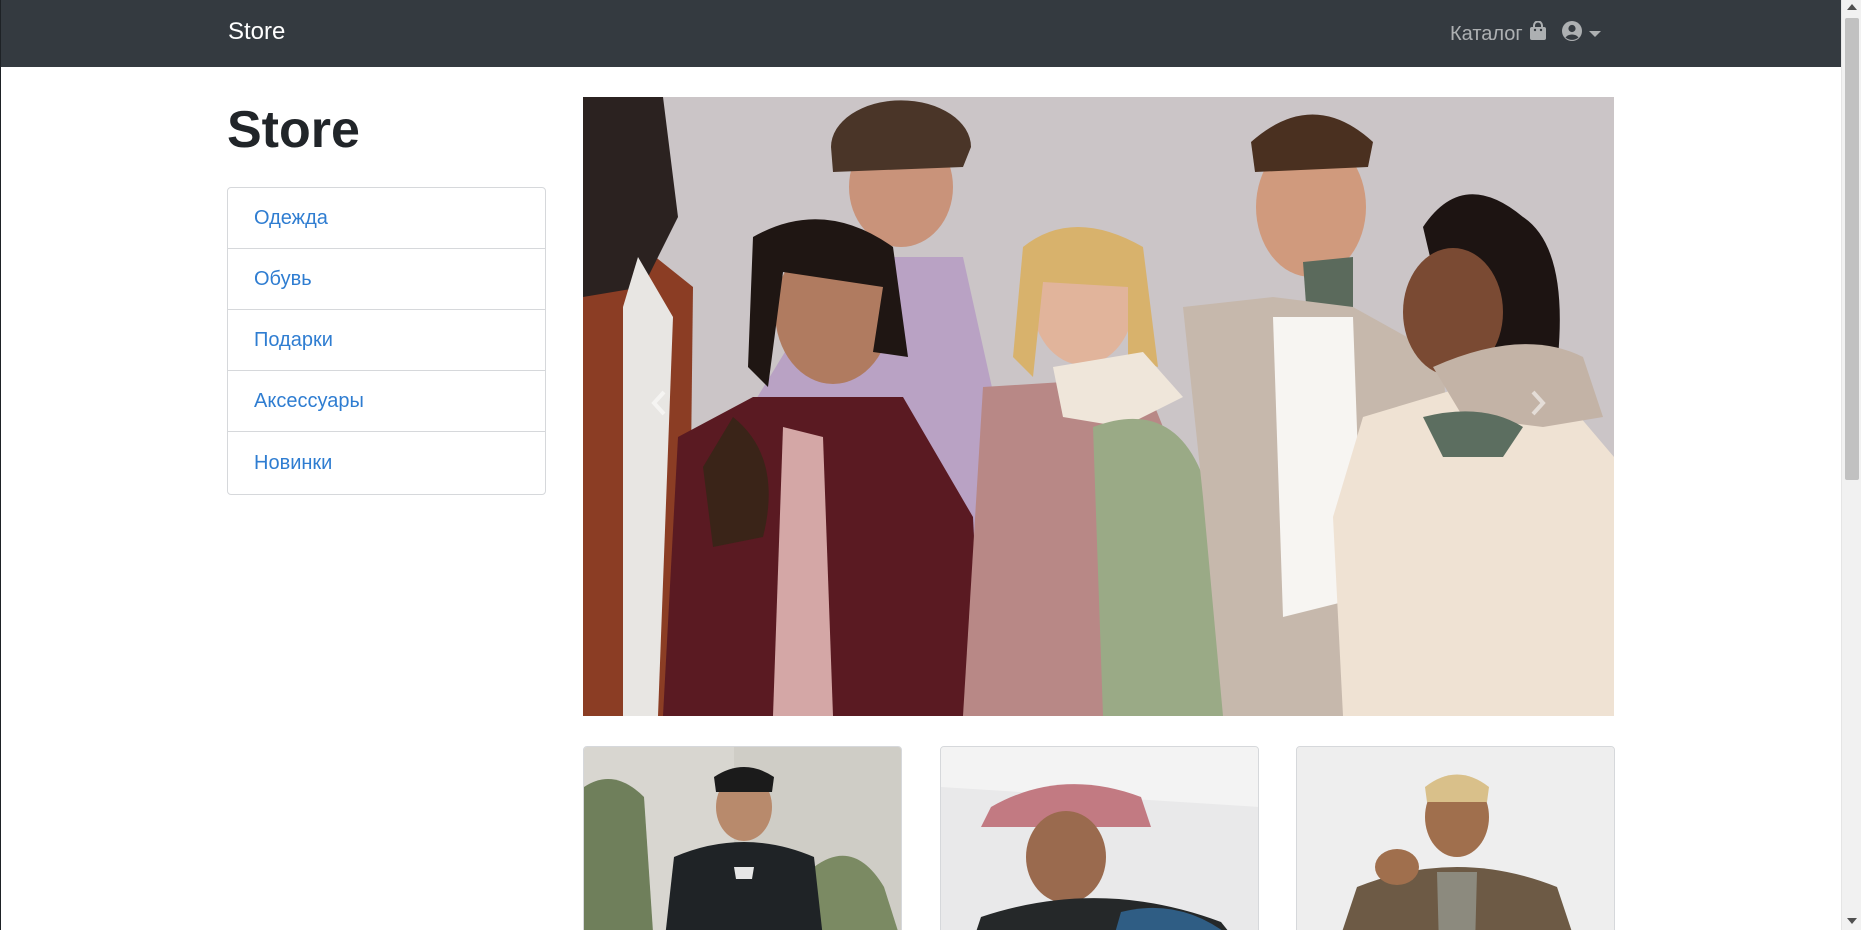 Image resolution: width=1861 pixels, height=930 pixels. I want to click on user-circle-icon, so click(1572, 33).